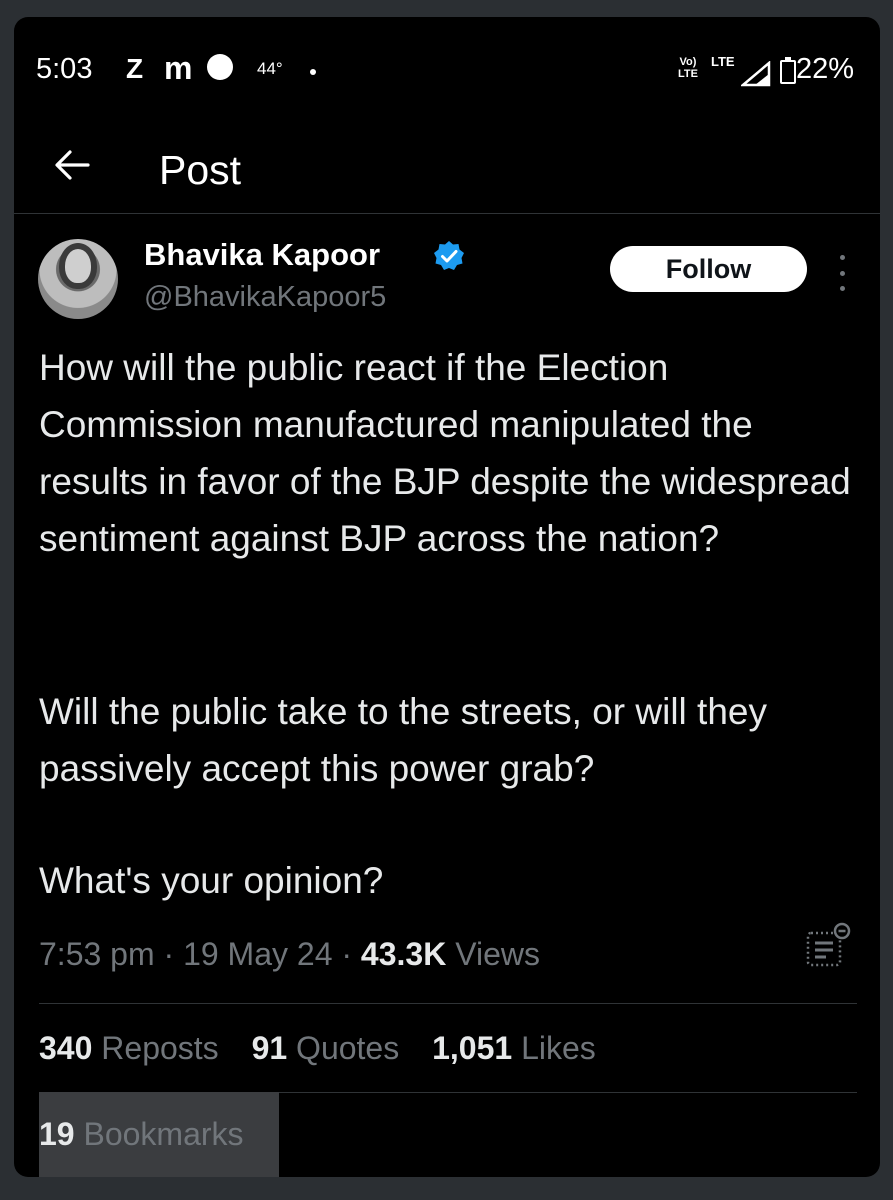 Image resolution: width=893 pixels, height=1200 pixels. Describe the element at coordinates (262, 255) in the screenshot. I see `author-name: Bhavika Kapoor` at that location.